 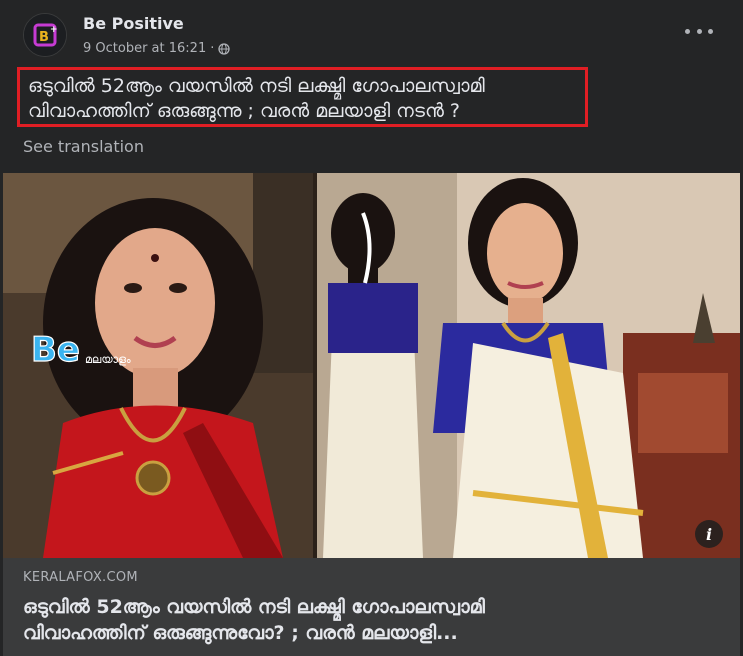 What do you see at coordinates (687, 31) in the screenshot?
I see `more-horizontal-icon` at bounding box center [687, 31].